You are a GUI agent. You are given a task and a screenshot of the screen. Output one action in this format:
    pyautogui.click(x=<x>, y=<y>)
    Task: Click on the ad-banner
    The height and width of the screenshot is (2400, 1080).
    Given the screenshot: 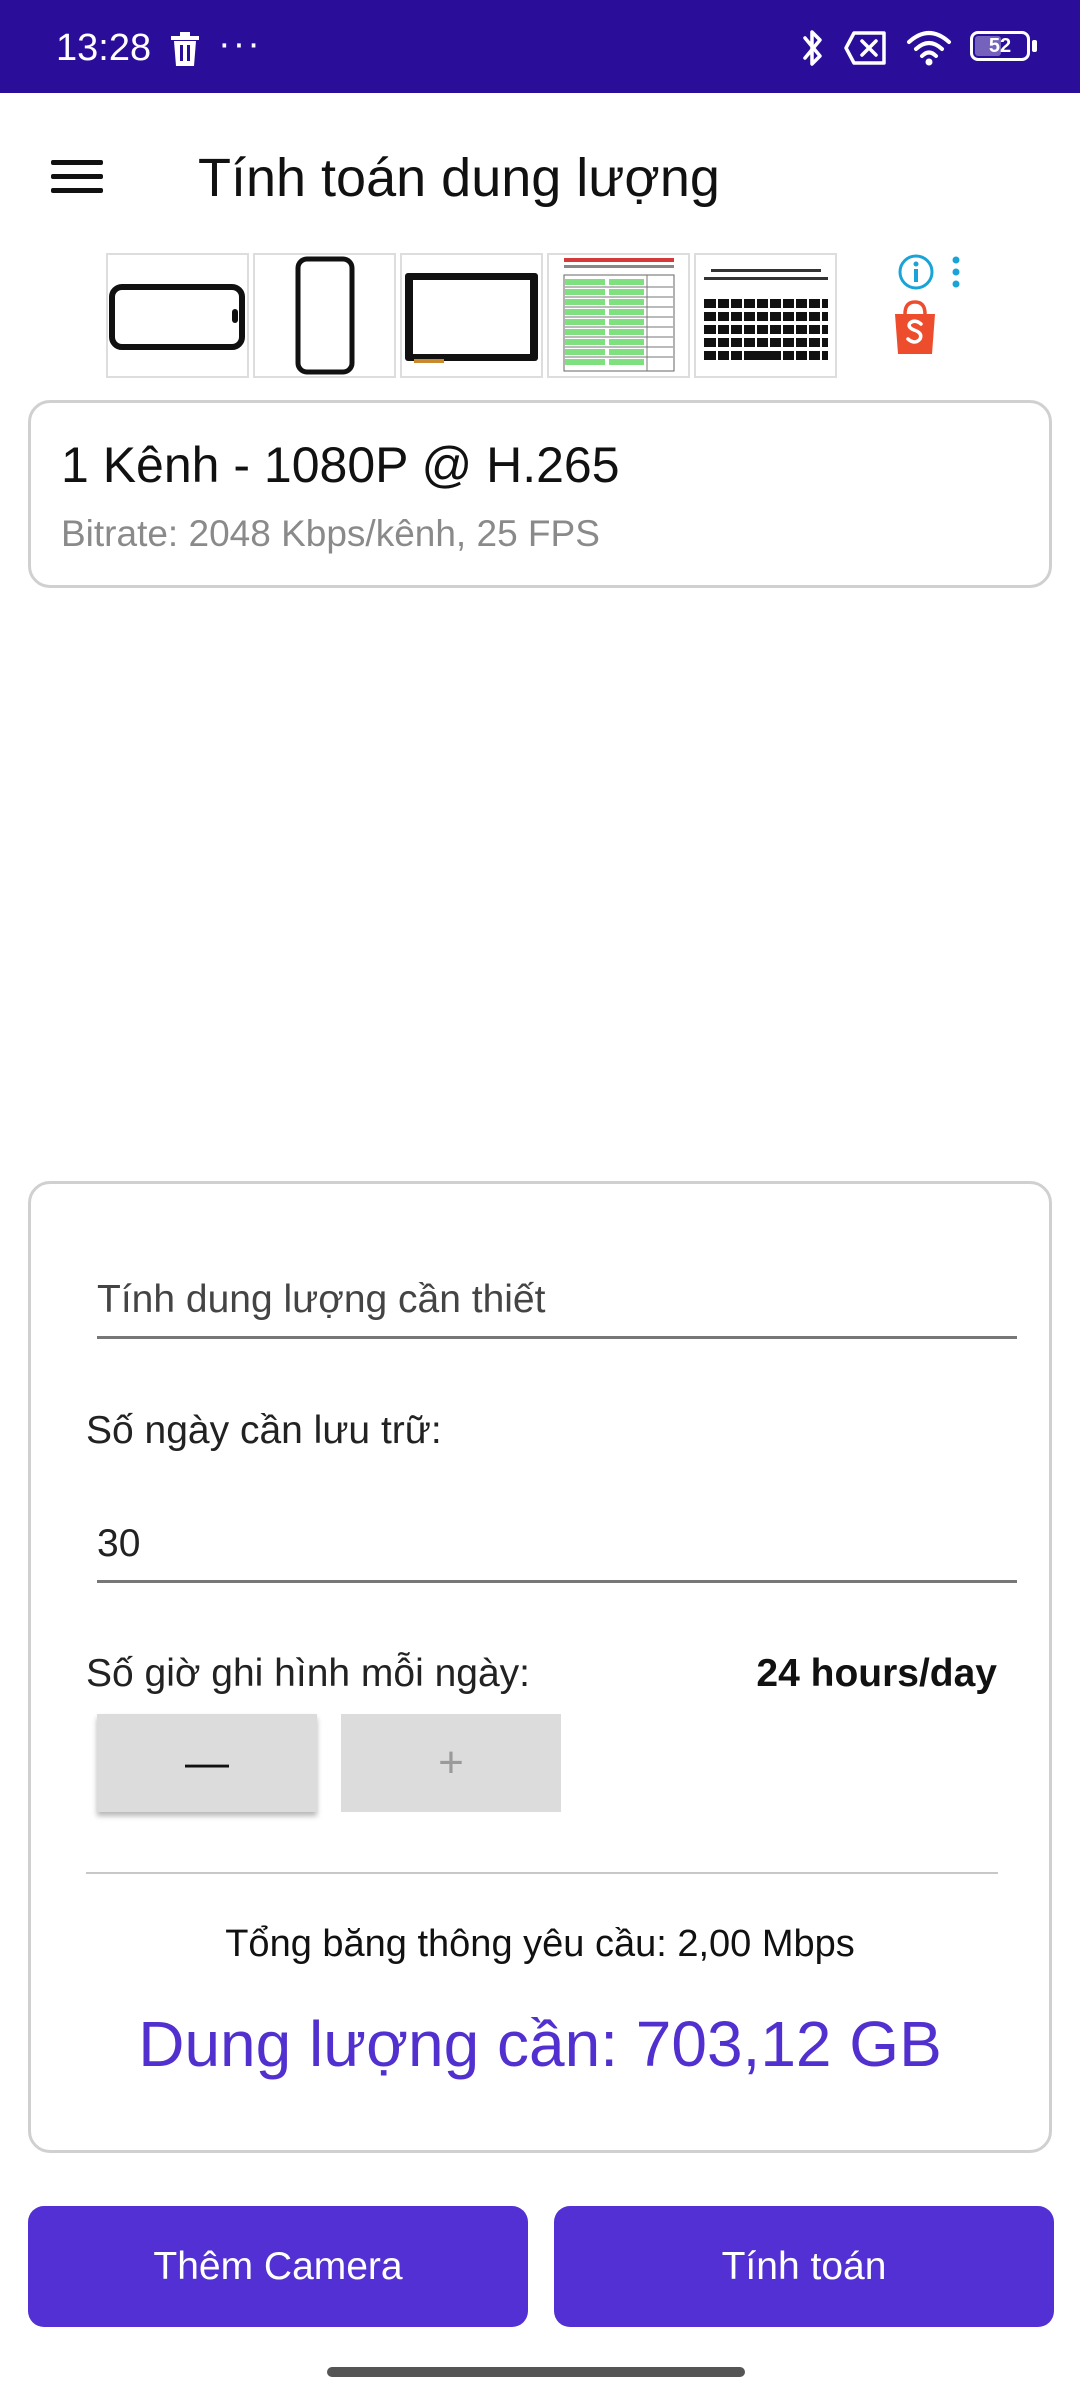 What is the action you would take?
    pyautogui.click(x=471, y=315)
    